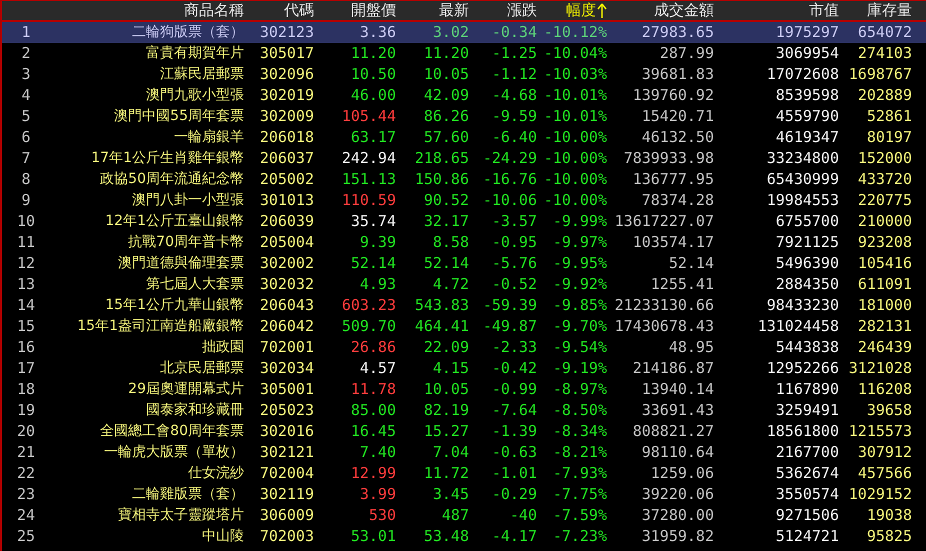  I want to click on product-code: 302119, so click(287, 495).